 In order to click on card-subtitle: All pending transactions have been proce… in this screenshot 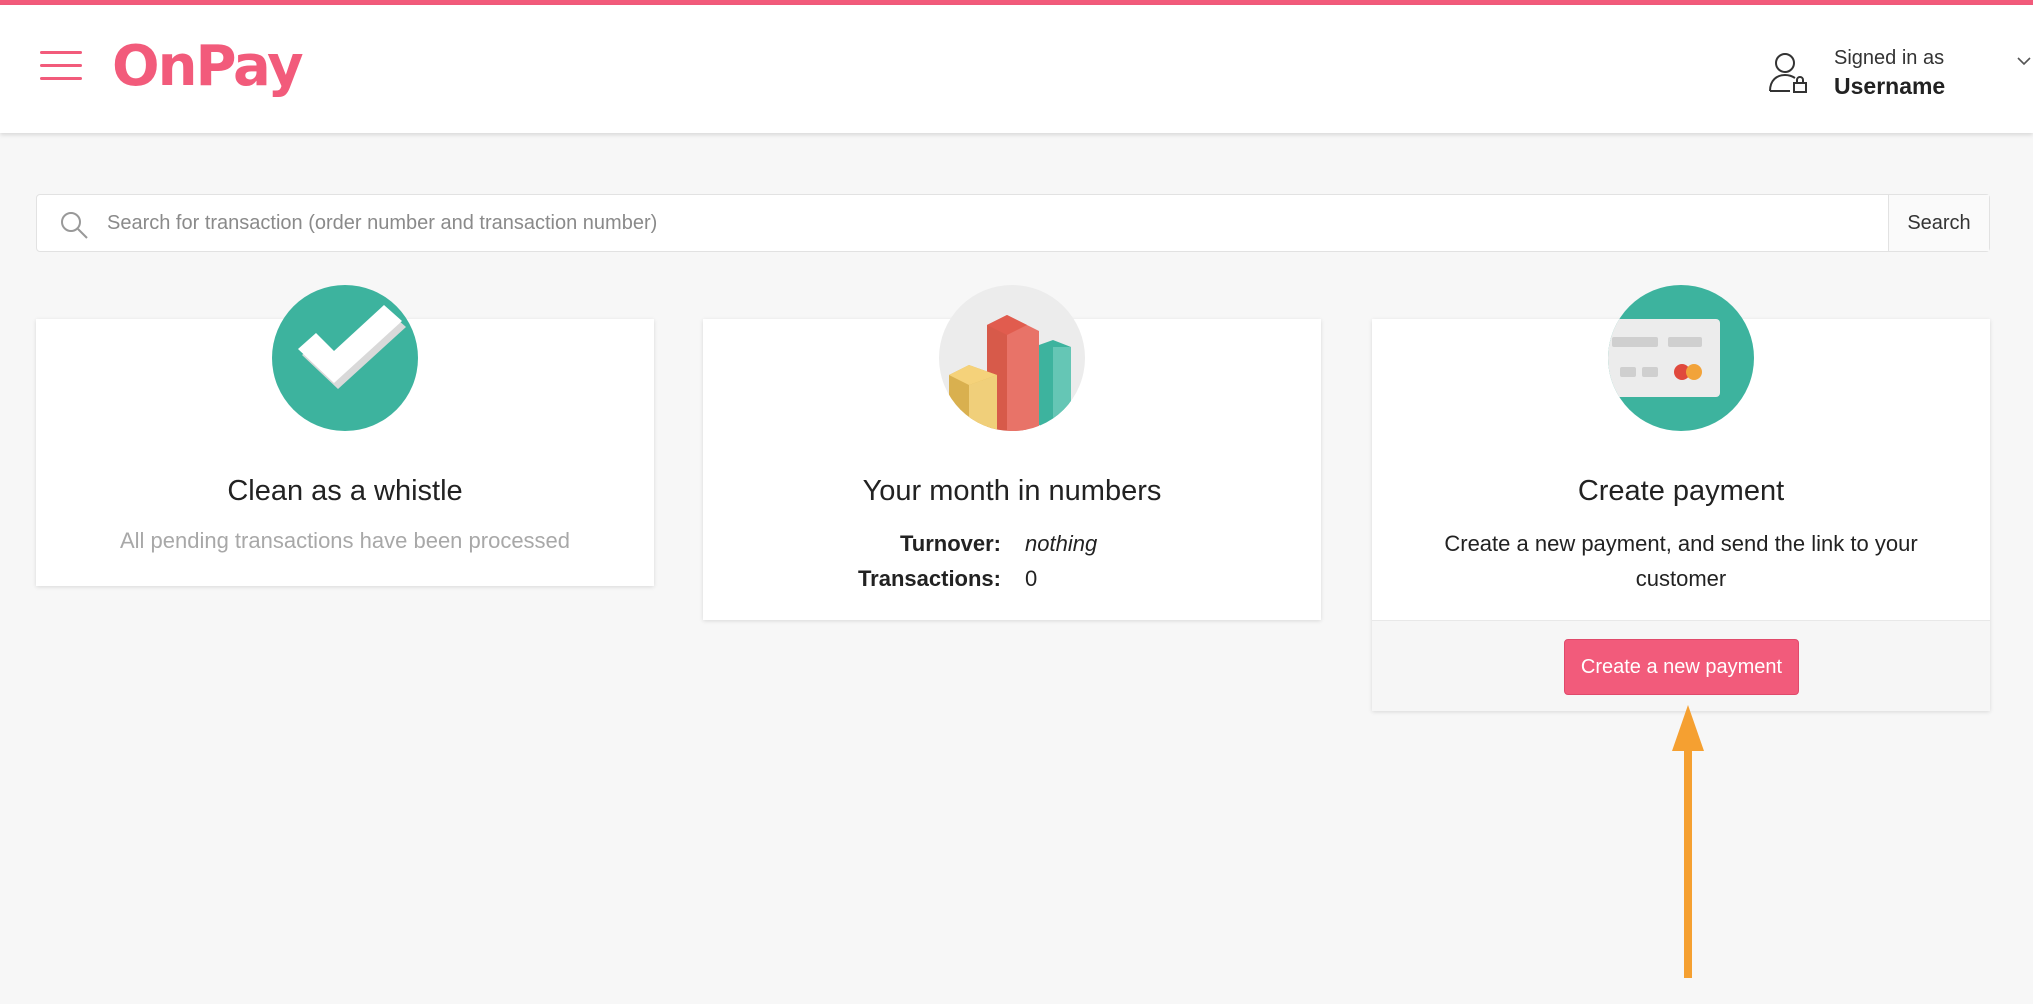, I will do `click(345, 540)`.